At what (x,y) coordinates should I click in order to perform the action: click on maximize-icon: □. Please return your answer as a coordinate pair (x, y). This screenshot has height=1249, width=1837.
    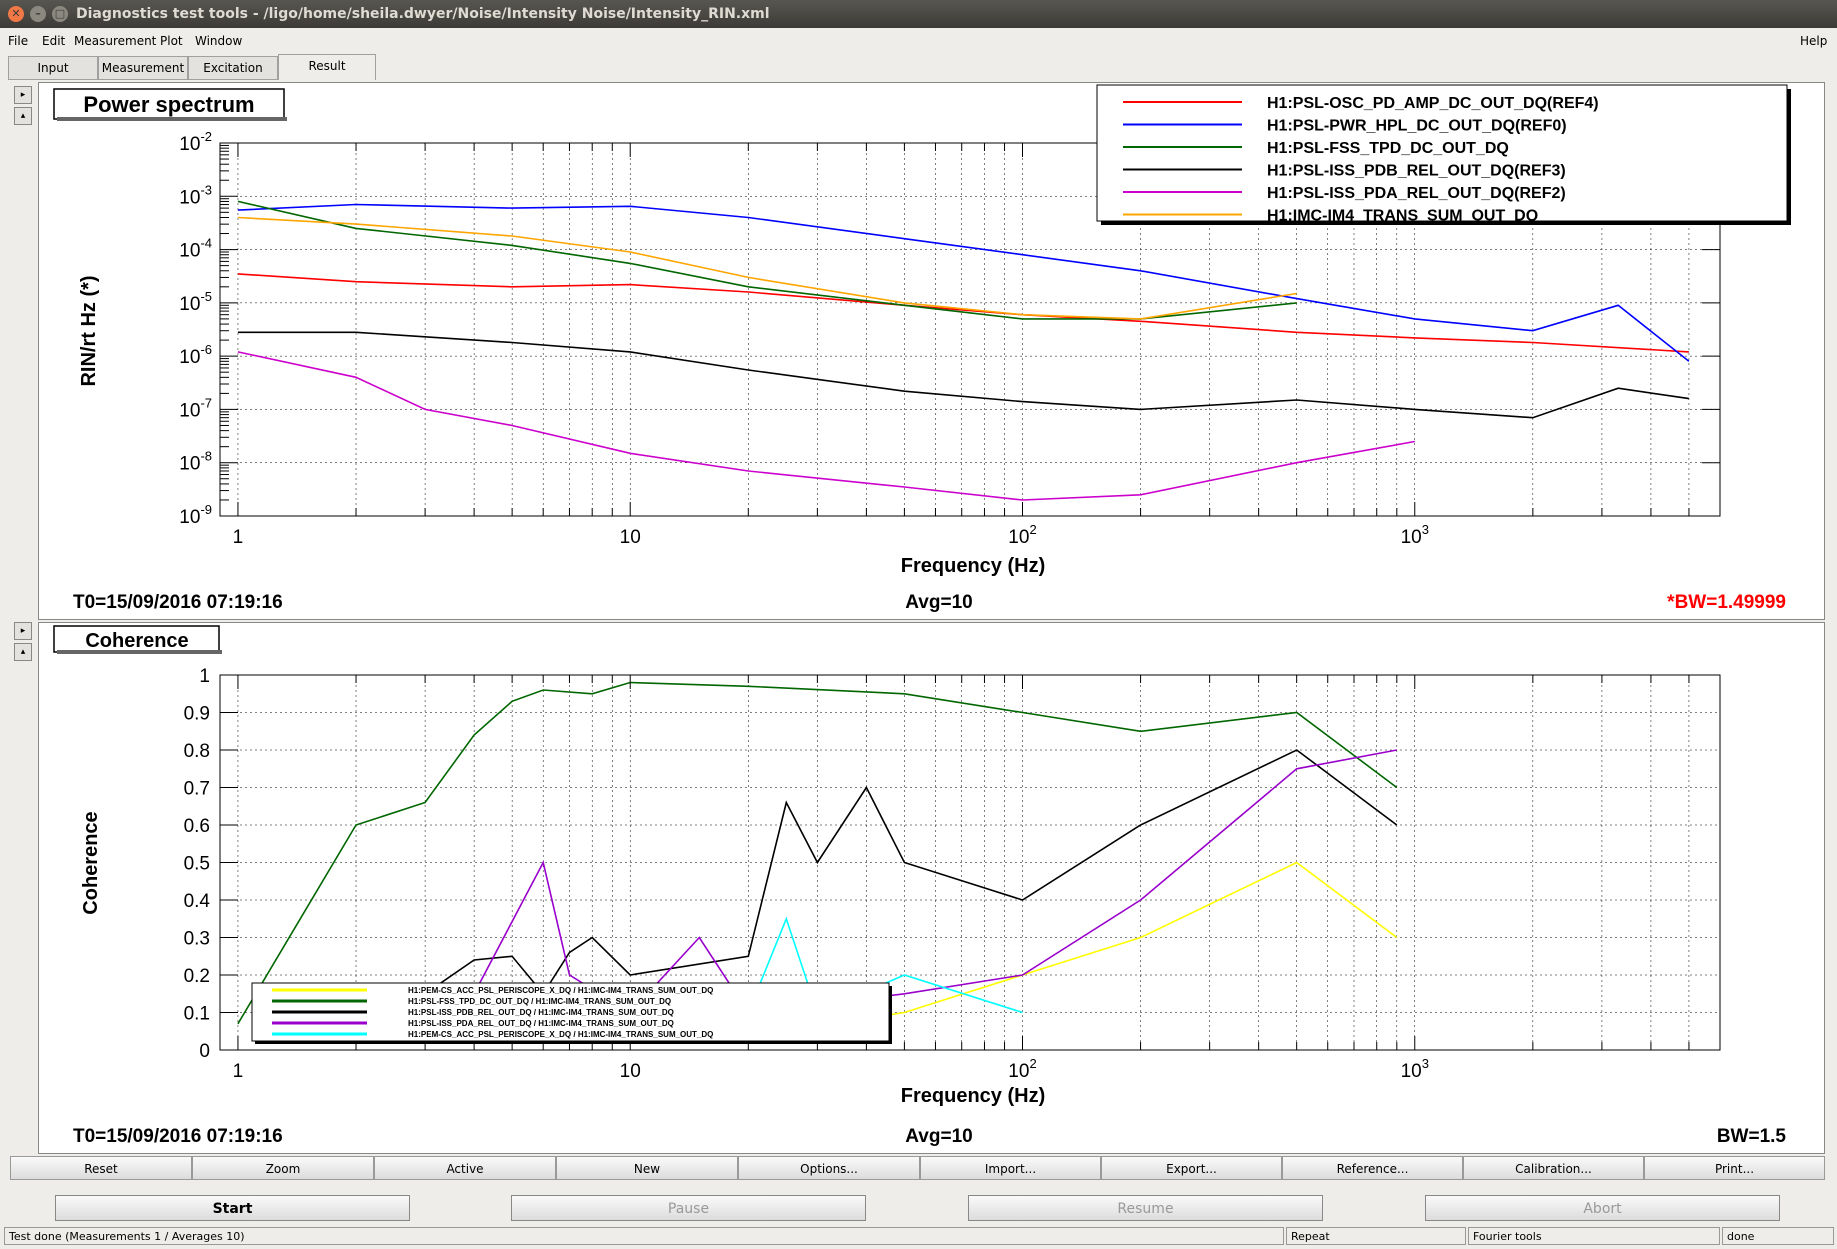
    Looking at the image, I should click on (60, 14).